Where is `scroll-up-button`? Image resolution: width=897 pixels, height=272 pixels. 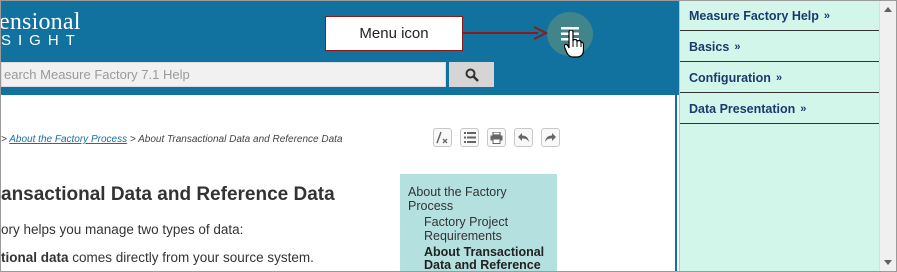
scroll-up-button is located at coordinates (888, 9).